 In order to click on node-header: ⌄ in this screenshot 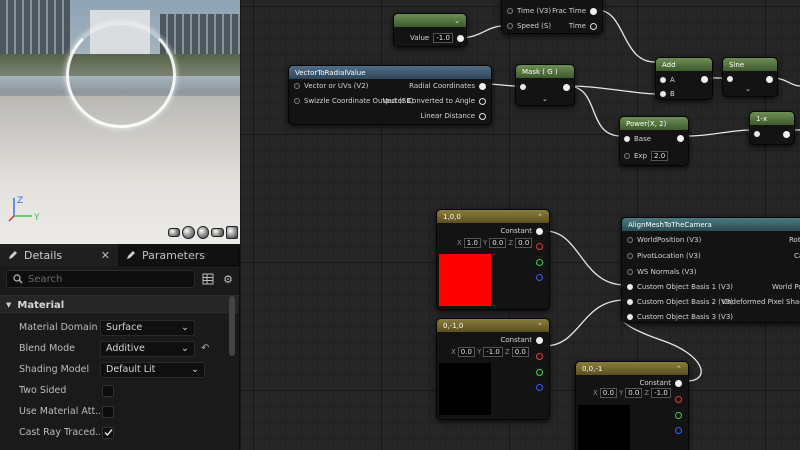, I will do `click(430, 20)`.